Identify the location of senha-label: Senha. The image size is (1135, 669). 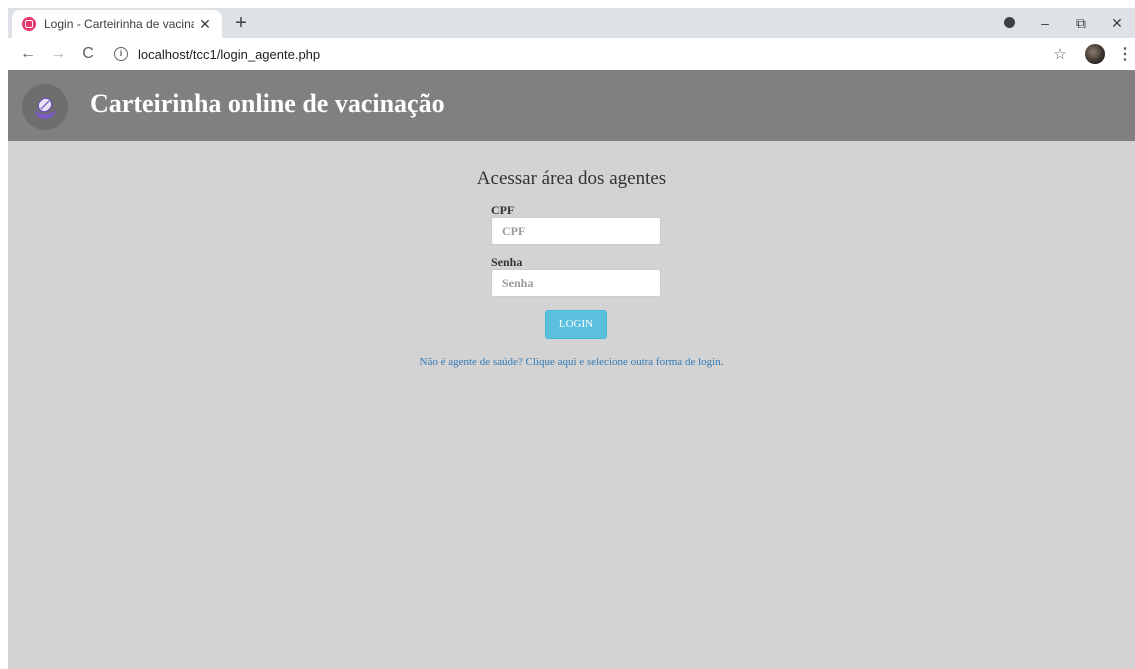
(507, 262).